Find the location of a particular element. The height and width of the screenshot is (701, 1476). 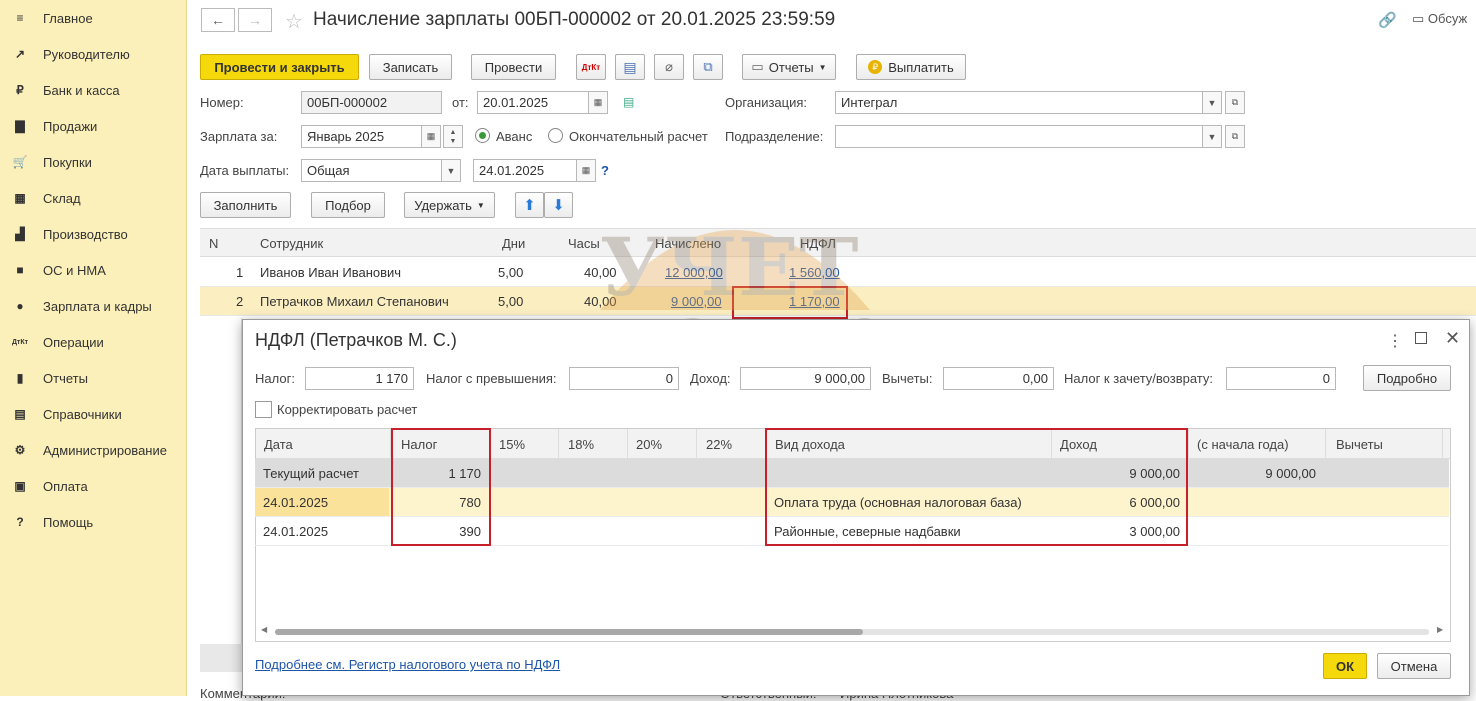

cell-employee: Петрачков Михаил Степанович is located at coordinates (354, 301).